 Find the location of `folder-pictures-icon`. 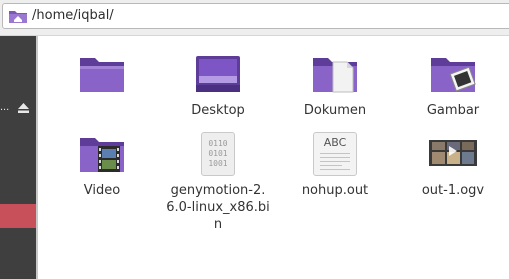

folder-pictures-icon is located at coordinates (453, 75).